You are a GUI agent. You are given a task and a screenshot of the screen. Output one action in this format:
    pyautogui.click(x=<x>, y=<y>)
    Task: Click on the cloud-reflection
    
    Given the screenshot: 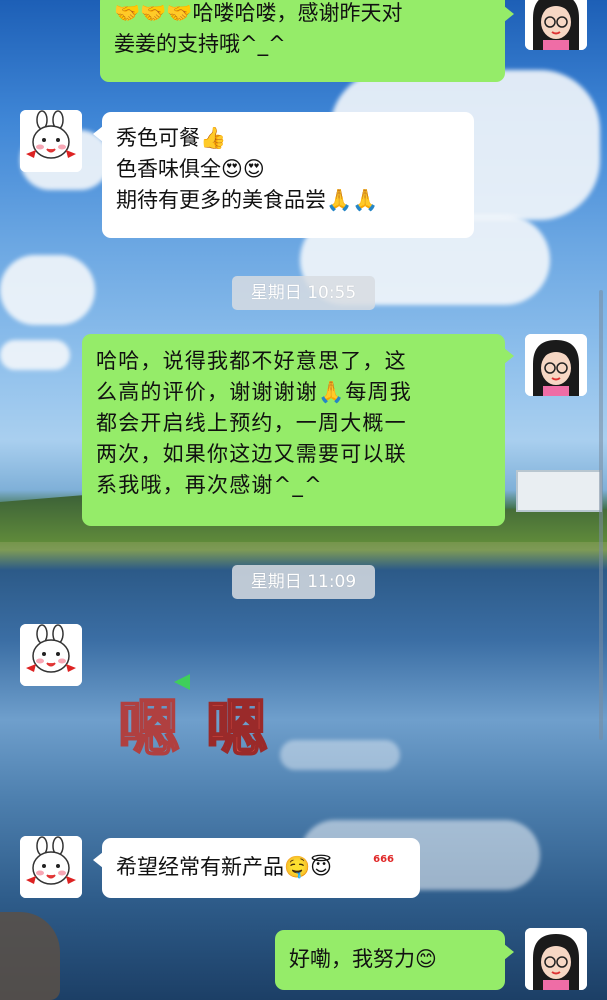 What is the action you would take?
    pyautogui.click(x=340, y=755)
    